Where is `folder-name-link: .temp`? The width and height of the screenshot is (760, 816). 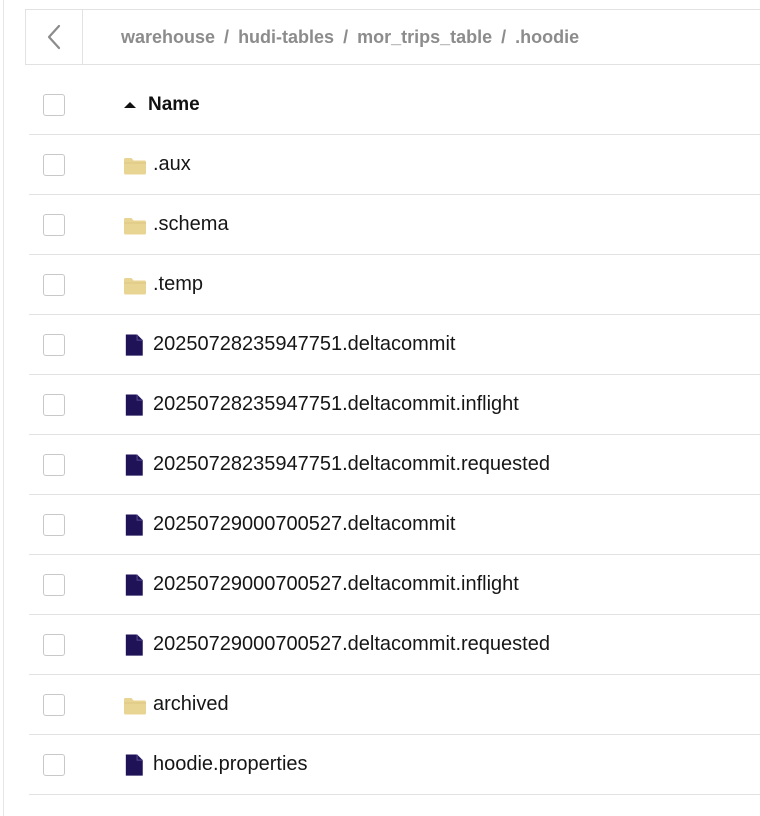 folder-name-link: .temp is located at coordinates (178, 284).